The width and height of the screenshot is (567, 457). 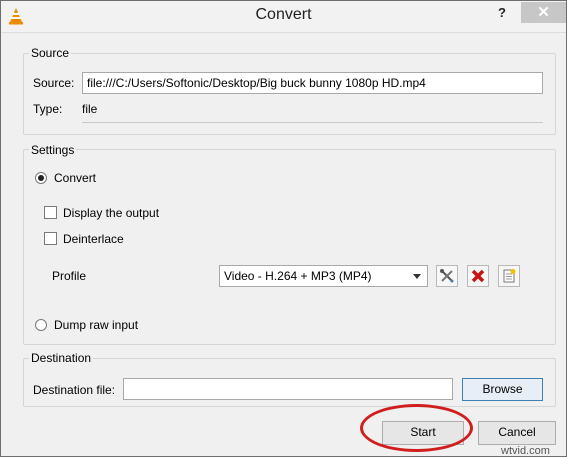 I want to click on profile-label: Profile, so click(x=69, y=276).